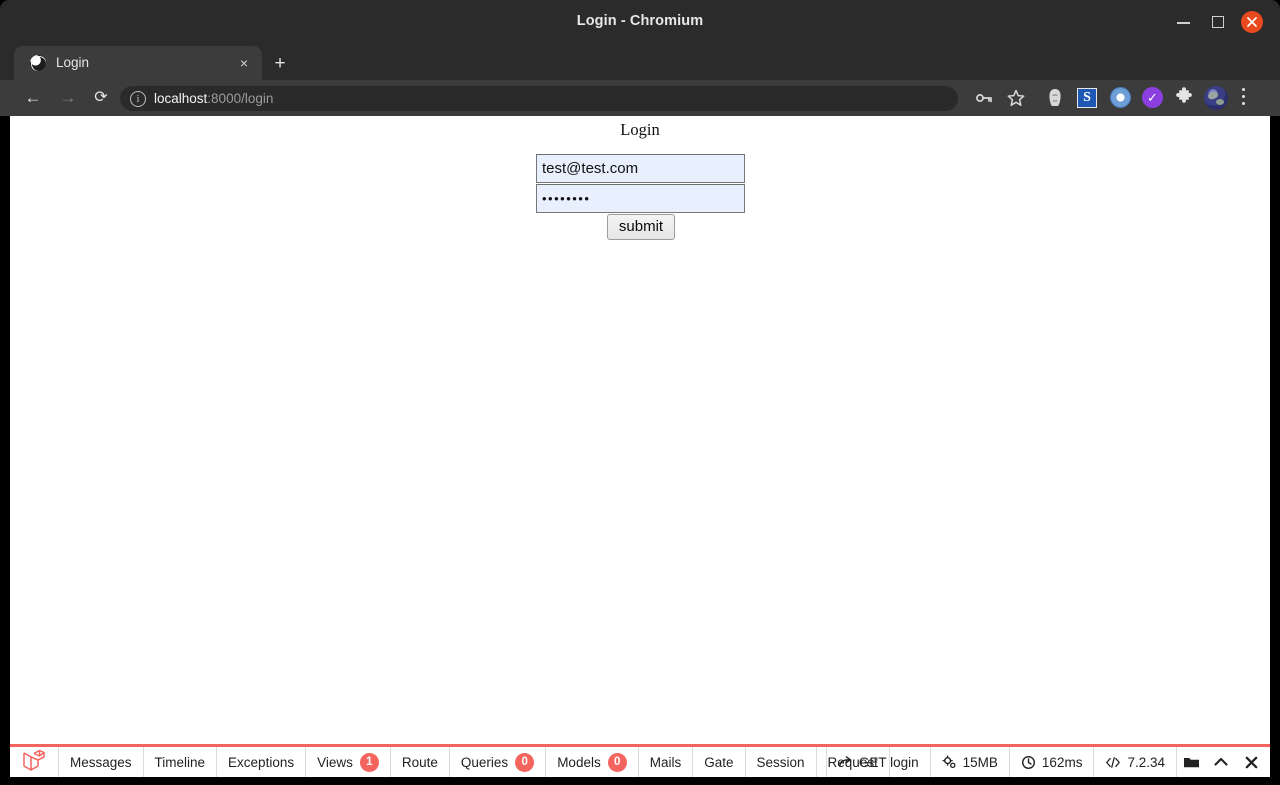  I want to click on bookmark-star-icon, so click(1016, 98).